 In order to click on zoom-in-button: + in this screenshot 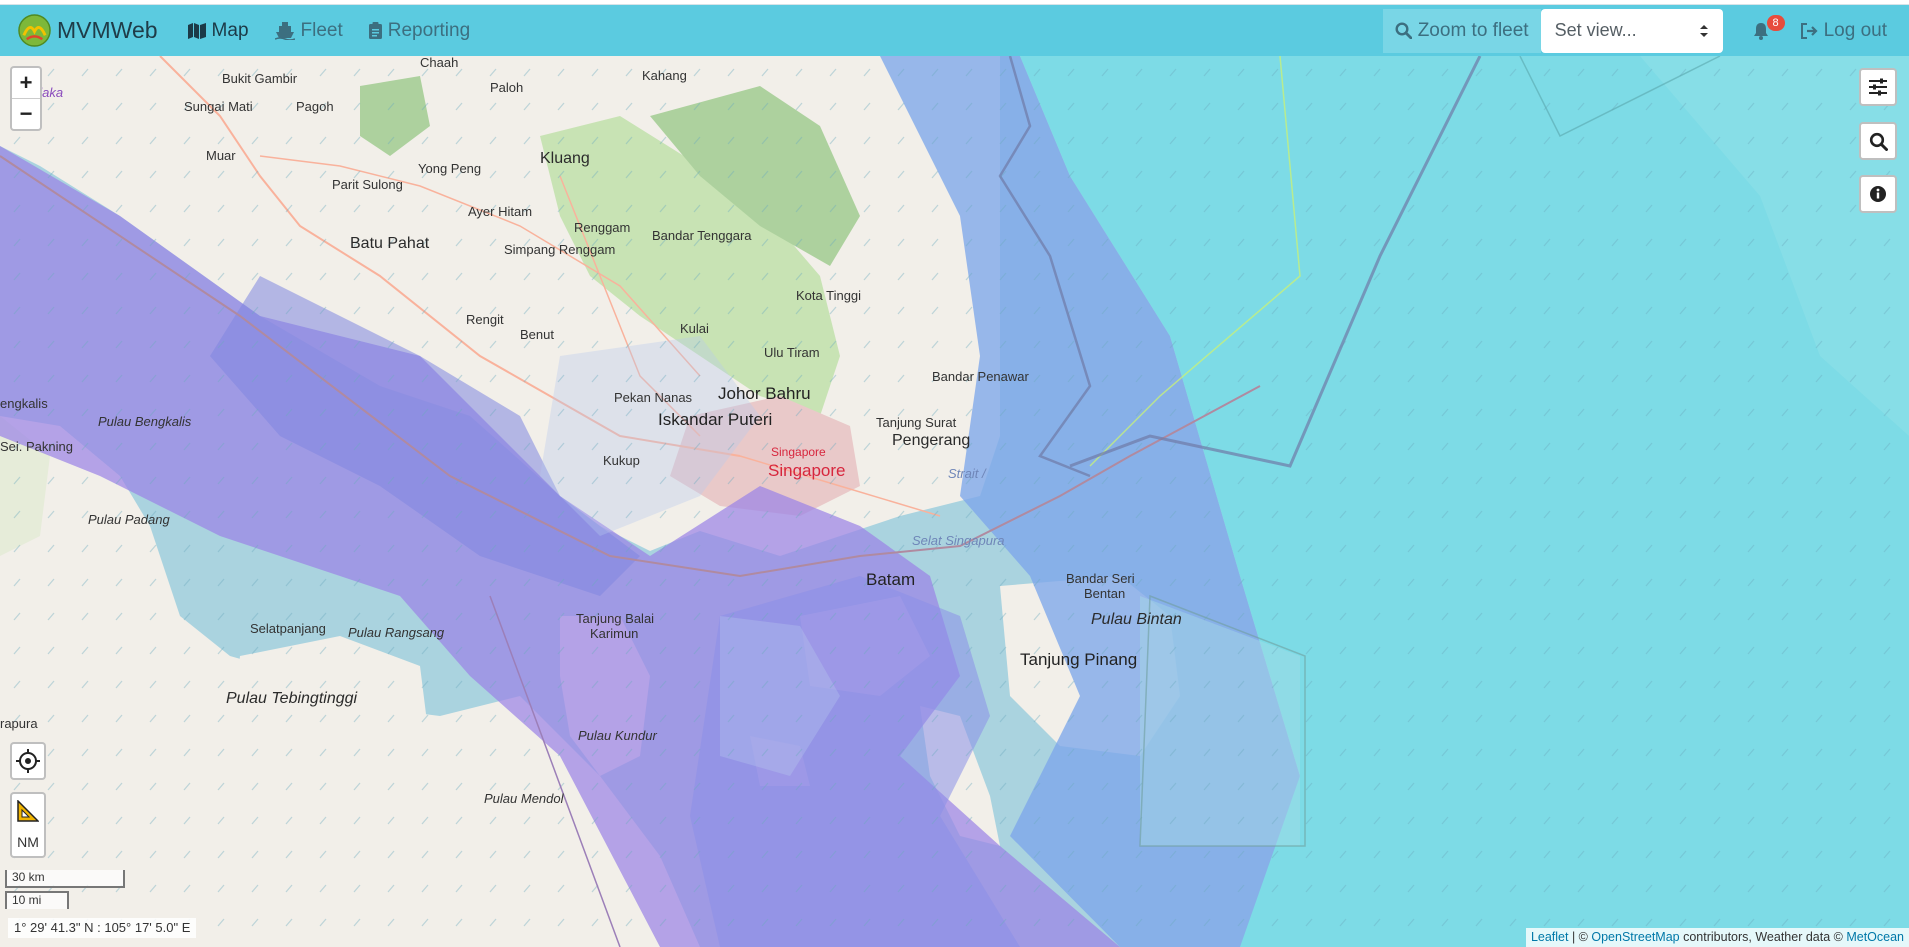, I will do `click(26, 83)`.